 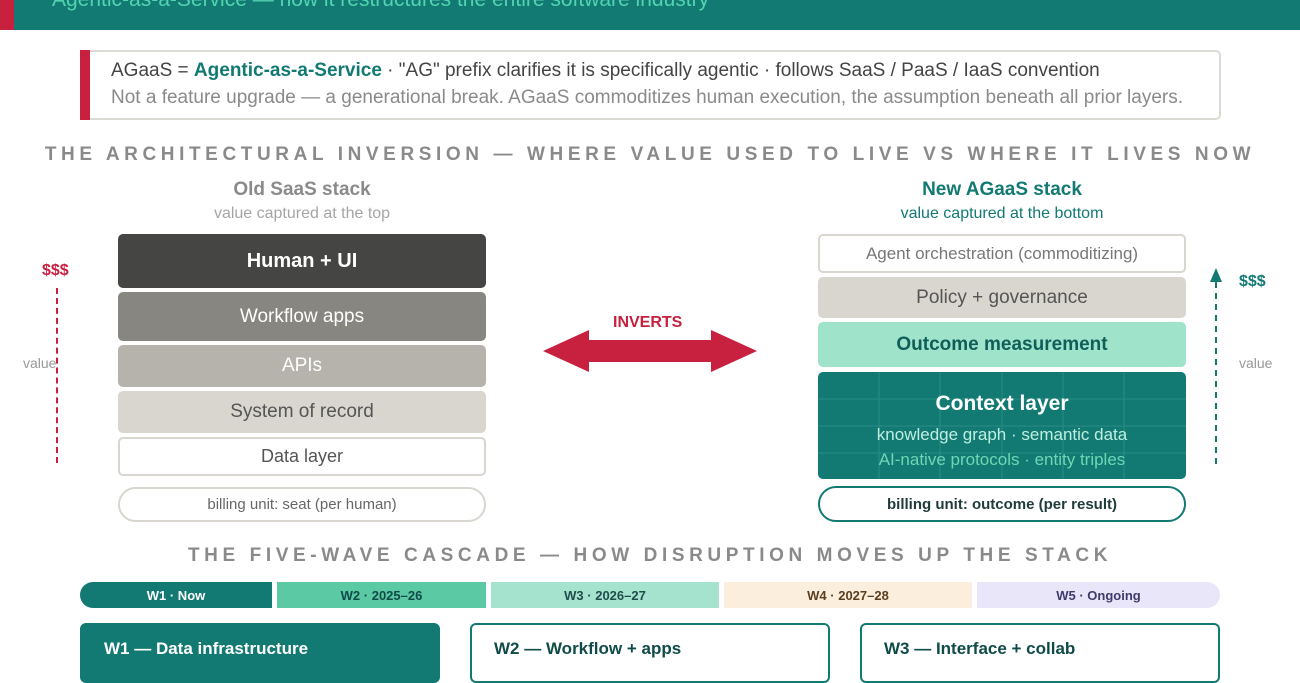 What do you see at coordinates (1216, 366) in the screenshot?
I see `up-arrow-icon` at bounding box center [1216, 366].